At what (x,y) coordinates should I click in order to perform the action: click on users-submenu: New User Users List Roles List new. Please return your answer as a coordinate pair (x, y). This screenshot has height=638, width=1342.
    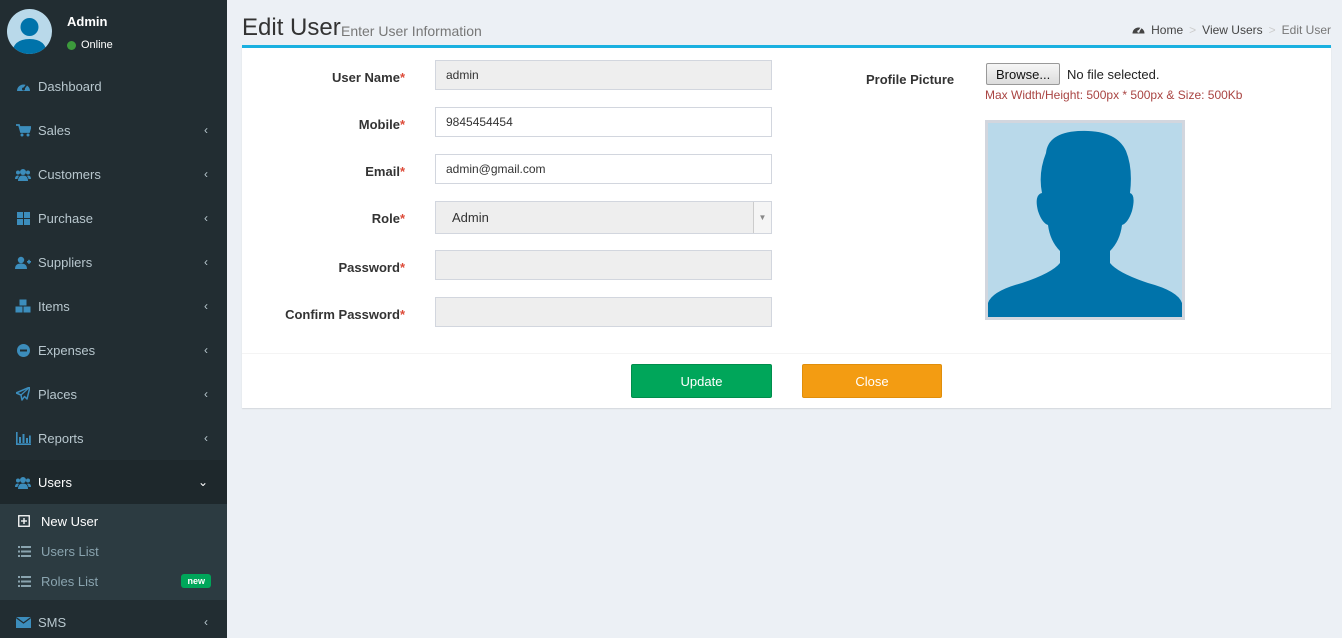
    Looking at the image, I should click on (113, 552).